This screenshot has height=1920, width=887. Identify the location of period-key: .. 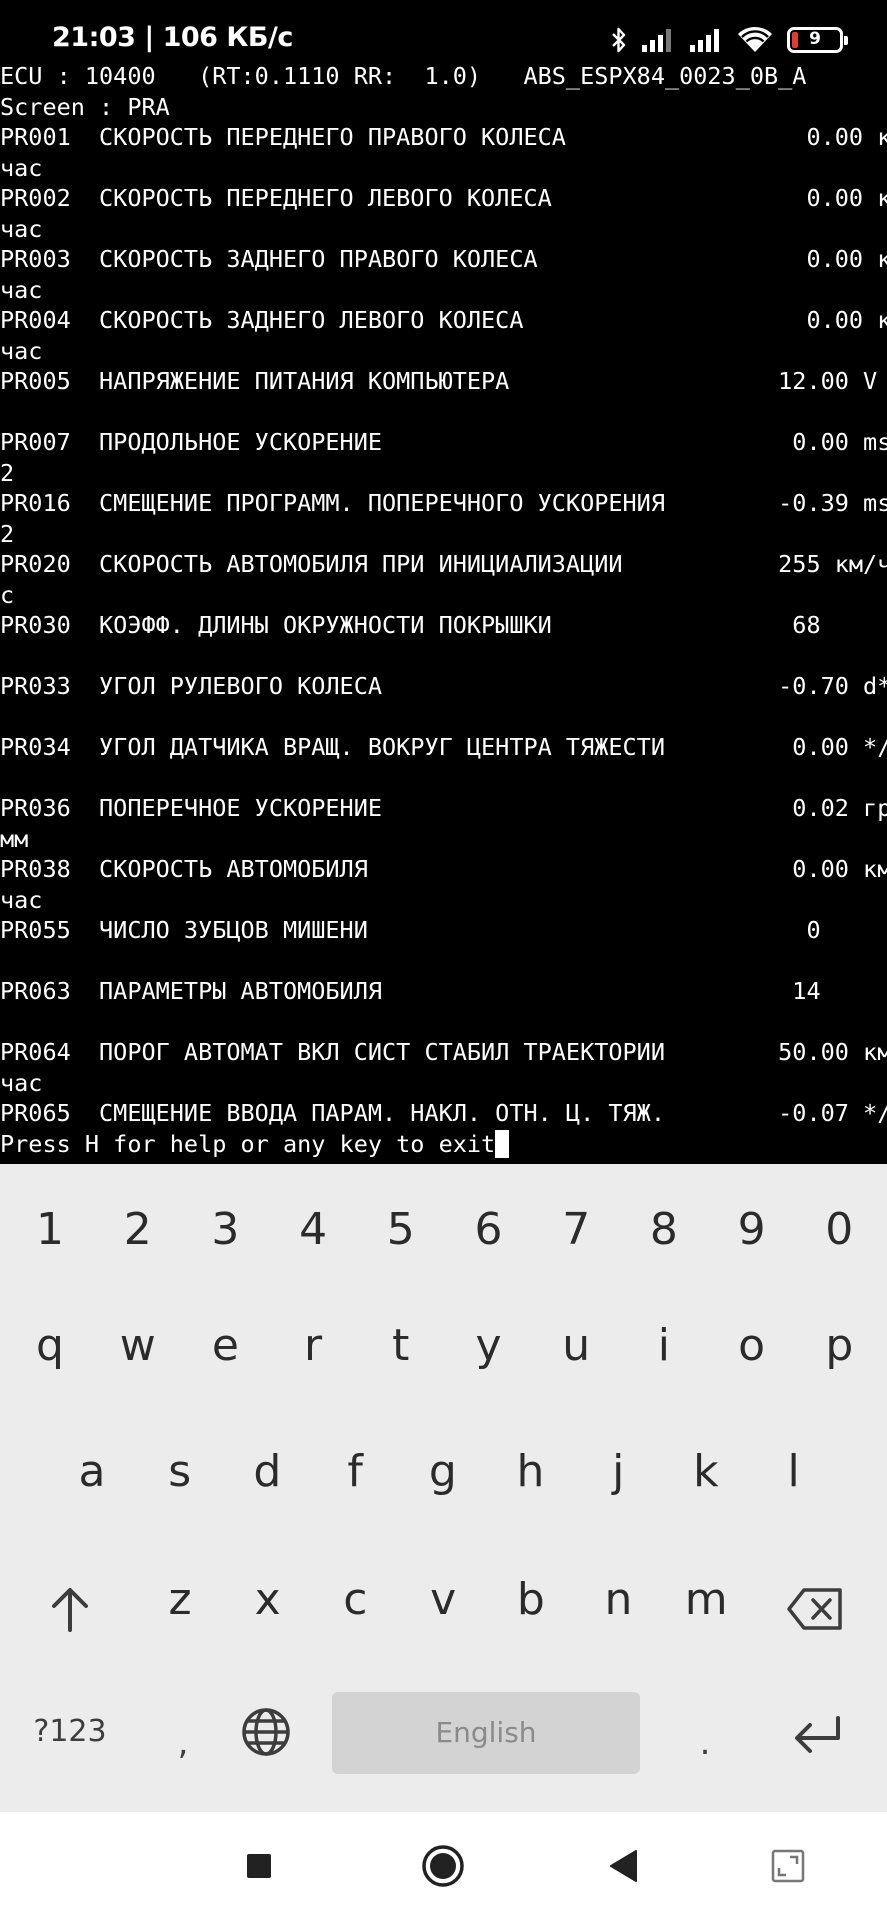
(705, 1743).